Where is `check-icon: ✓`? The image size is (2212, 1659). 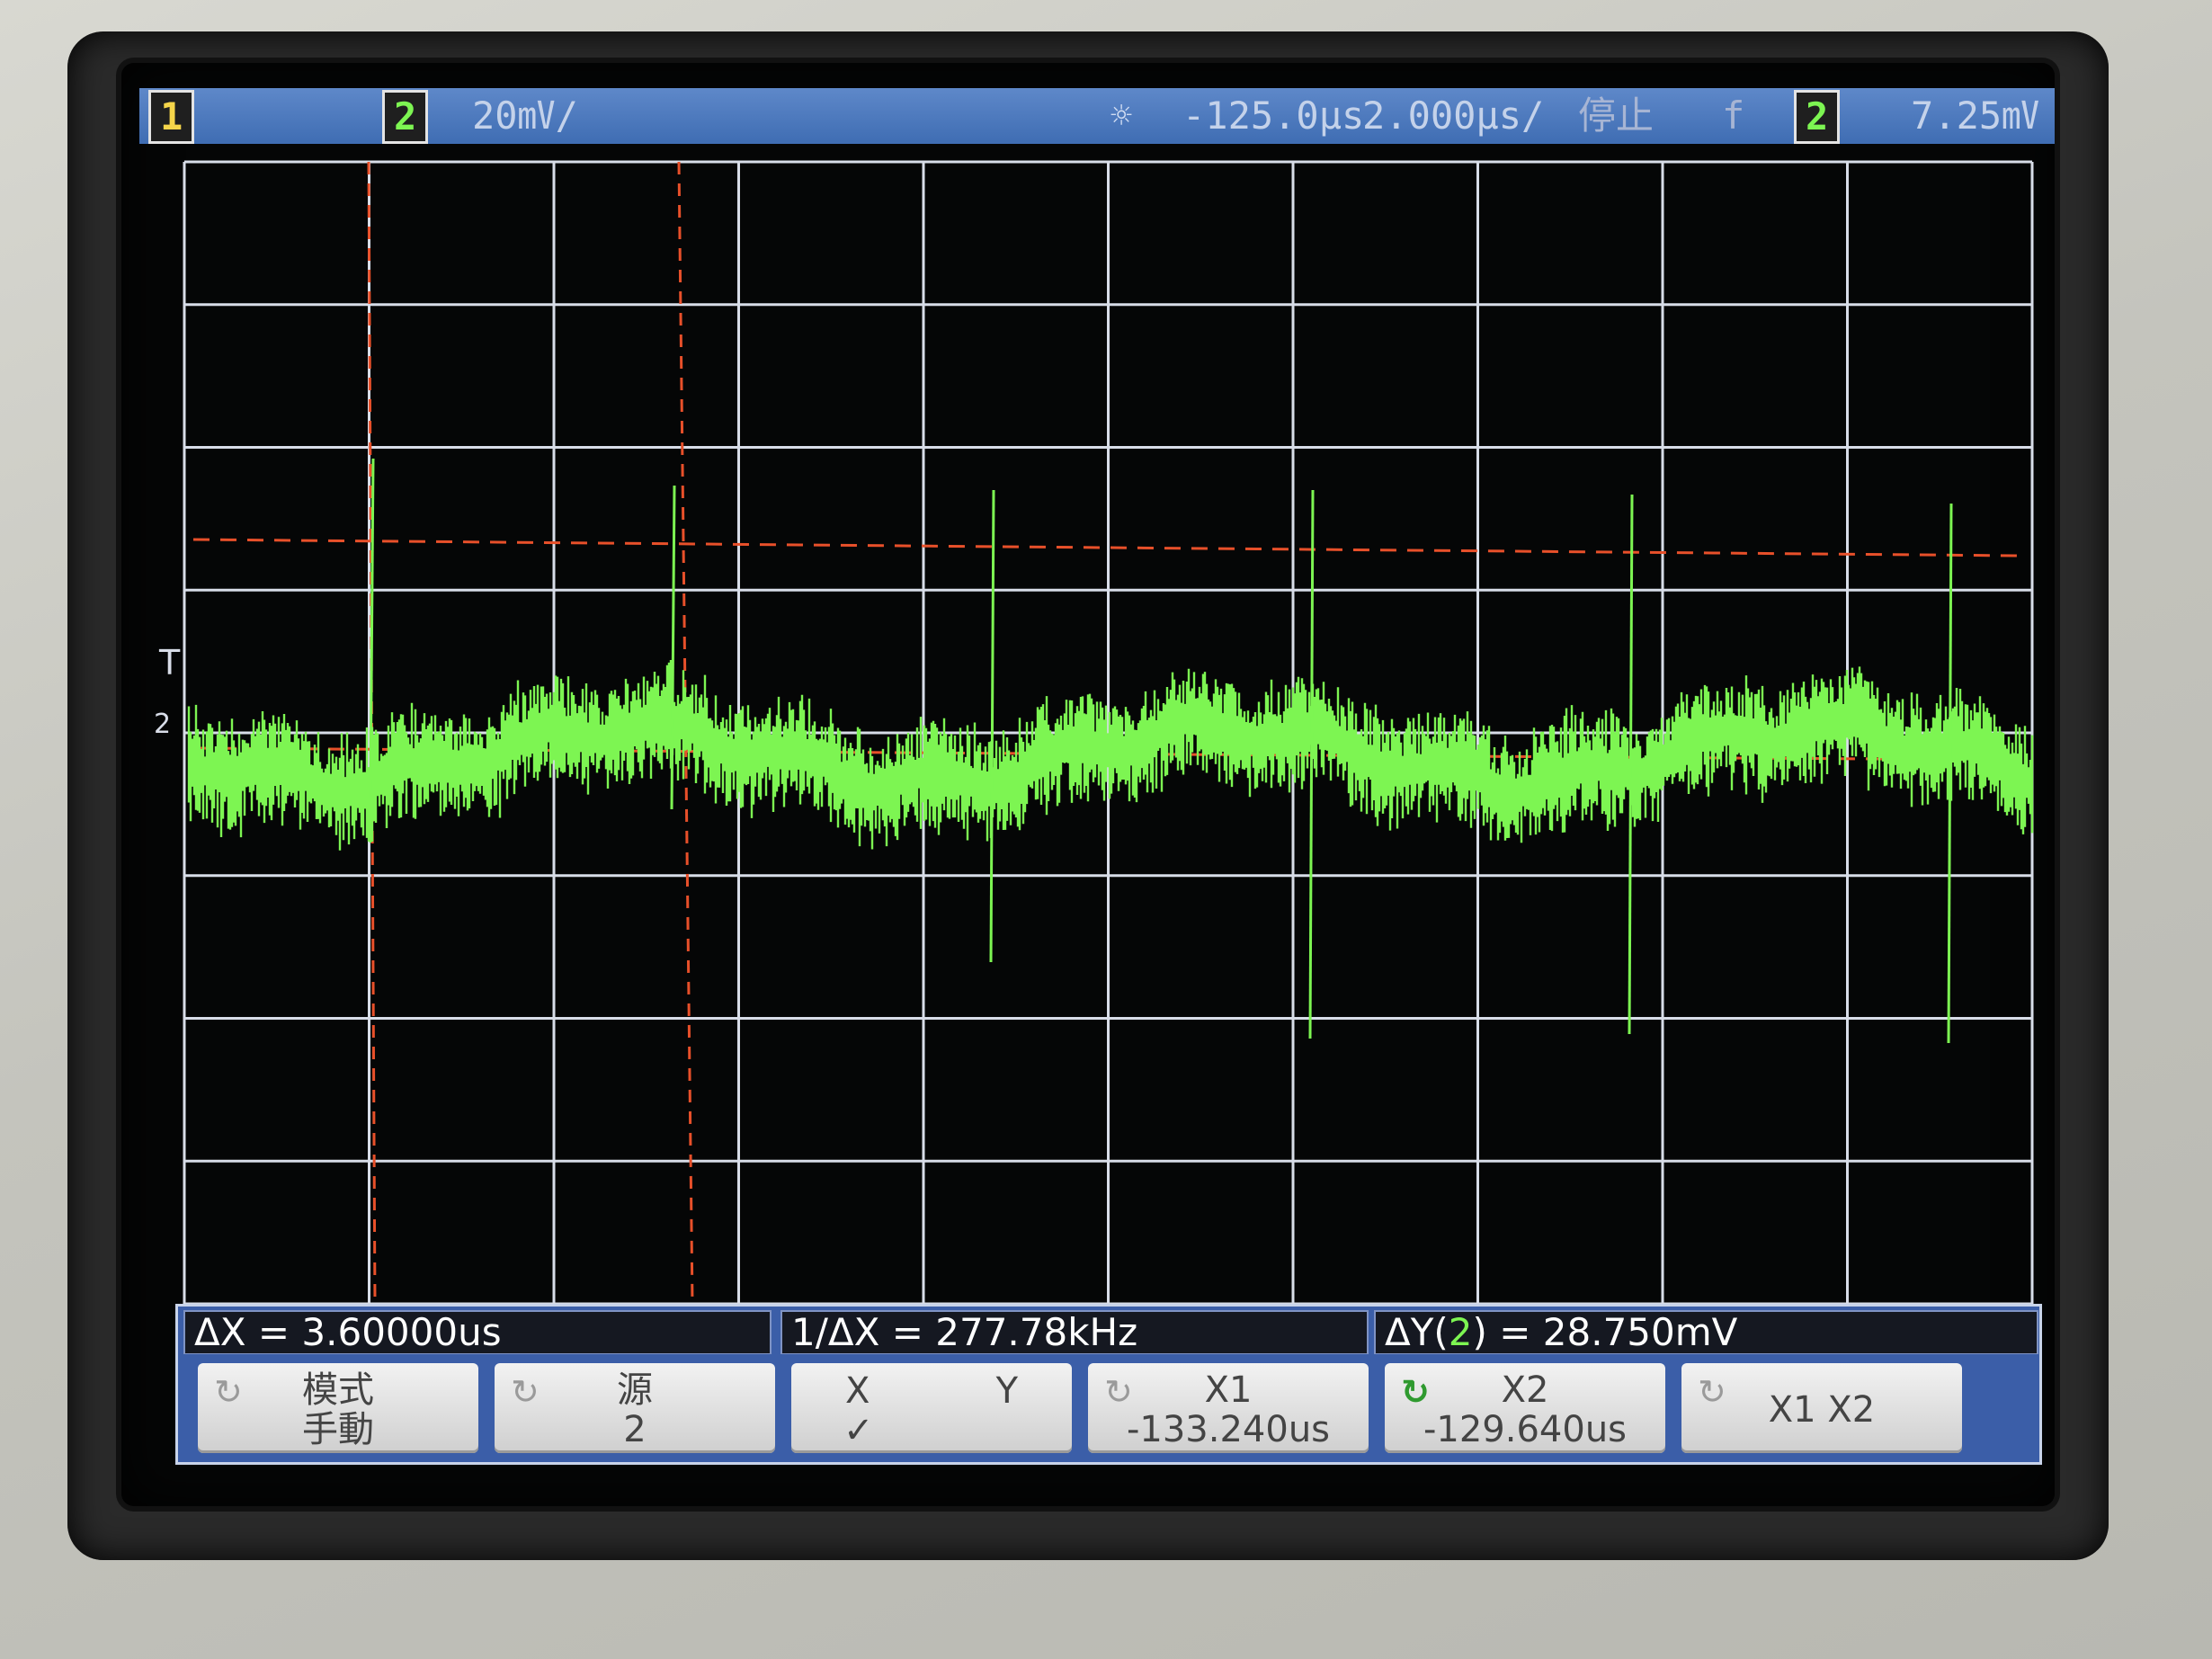 check-icon: ✓ is located at coordinates (858, 1430).